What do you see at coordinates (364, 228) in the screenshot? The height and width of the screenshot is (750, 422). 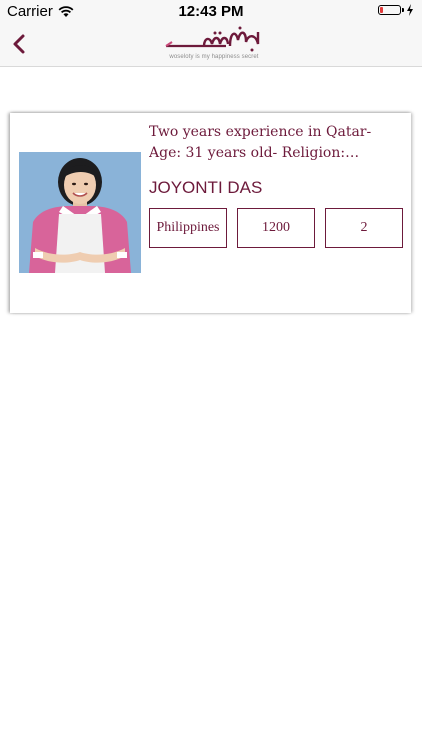 I see `count-box: 2` at bounding box center [364, 228].